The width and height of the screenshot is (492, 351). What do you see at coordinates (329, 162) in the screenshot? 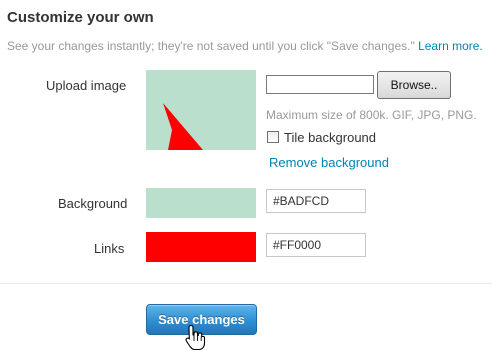
I see `remove-background-link: Remove background` at bounding box center [329, 162].